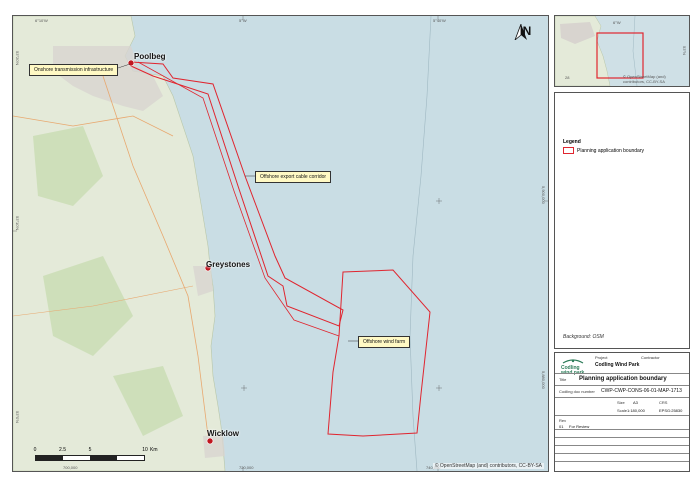 This screenshot has height=500, width=700. I want to click on bottom-coord: 700,000, so click(70, 467).